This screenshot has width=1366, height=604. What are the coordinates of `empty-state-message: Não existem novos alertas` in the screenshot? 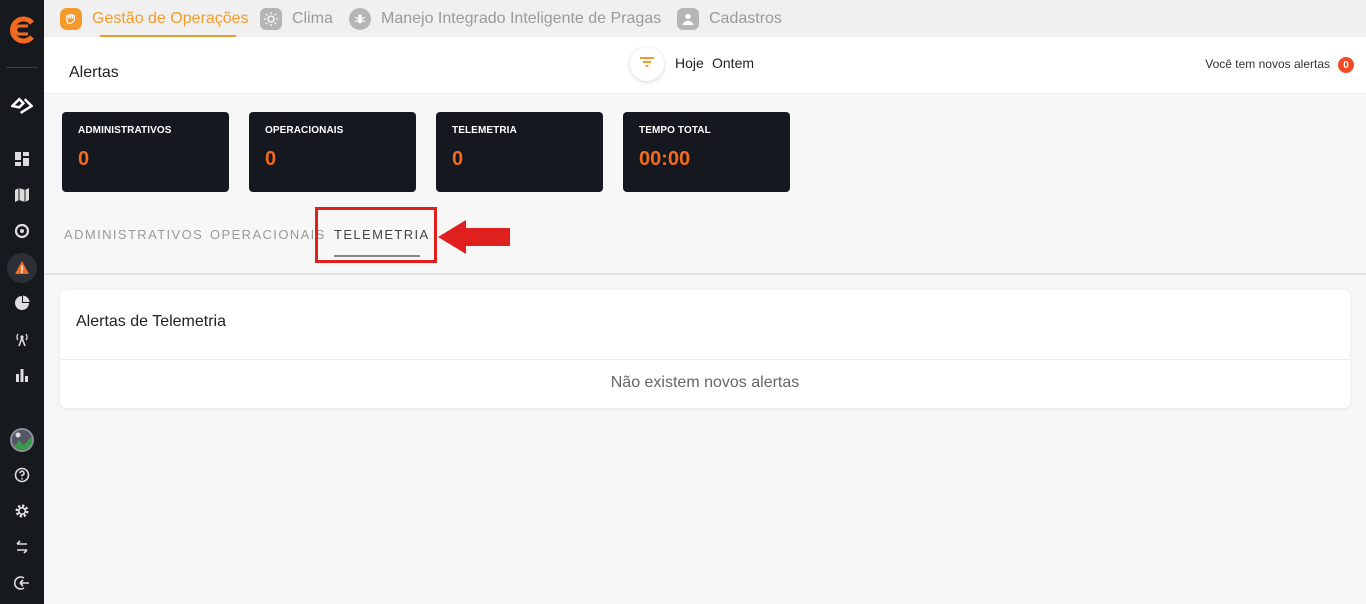 It's located at (705, 382).